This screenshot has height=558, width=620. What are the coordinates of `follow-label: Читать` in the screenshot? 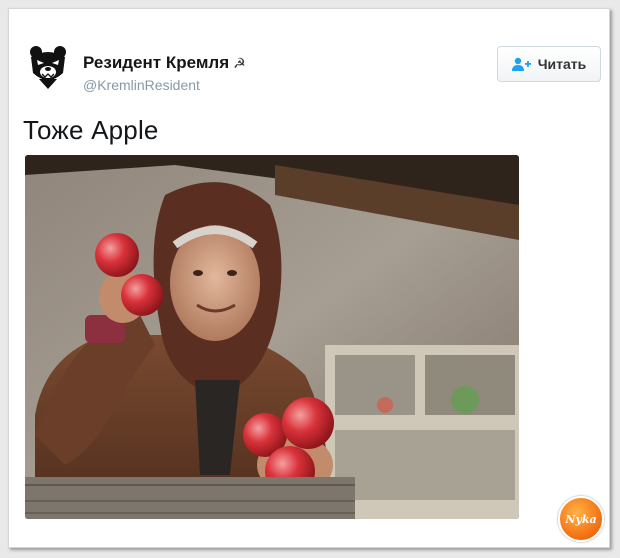 It's located at (562, 64).